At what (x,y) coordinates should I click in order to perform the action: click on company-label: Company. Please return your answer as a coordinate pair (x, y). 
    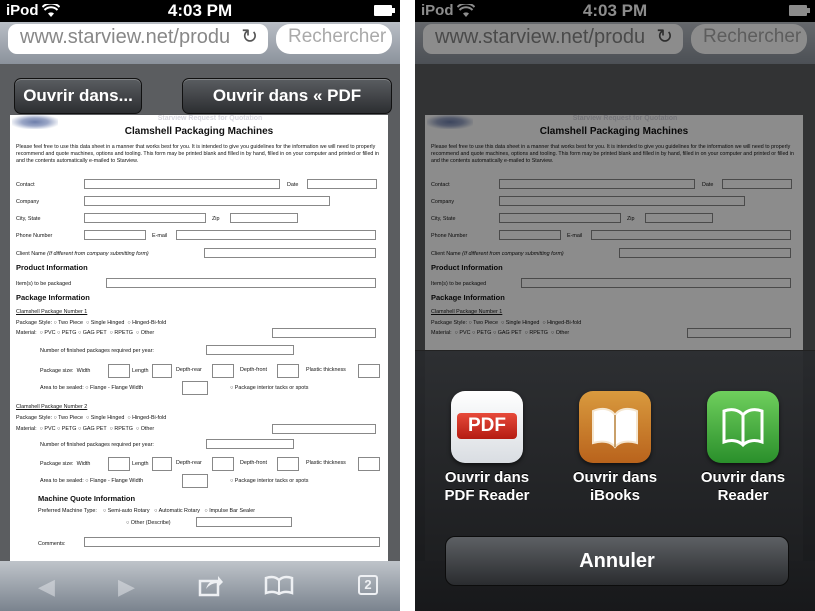
    Looking at the image, I should click on (28, 202).